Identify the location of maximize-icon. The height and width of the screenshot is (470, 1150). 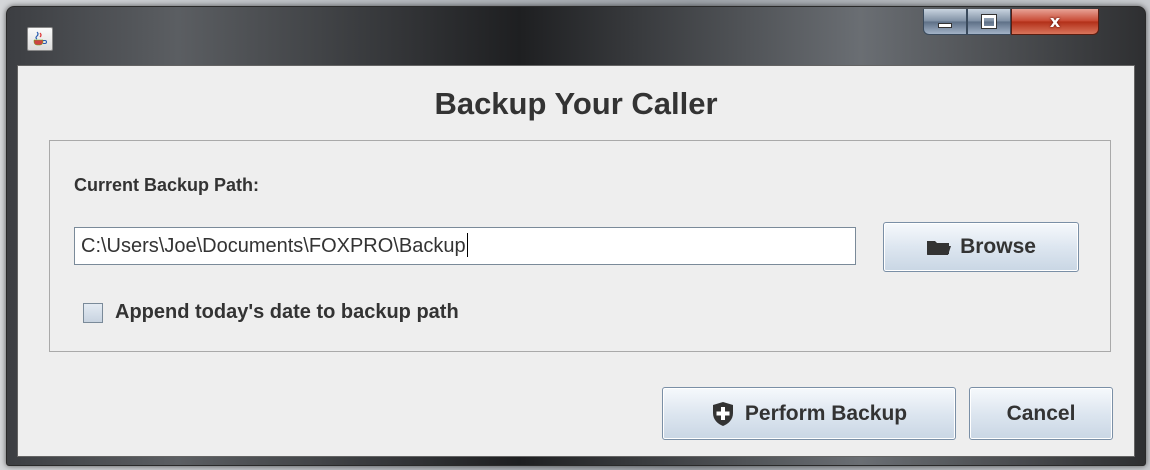
(989, 21).